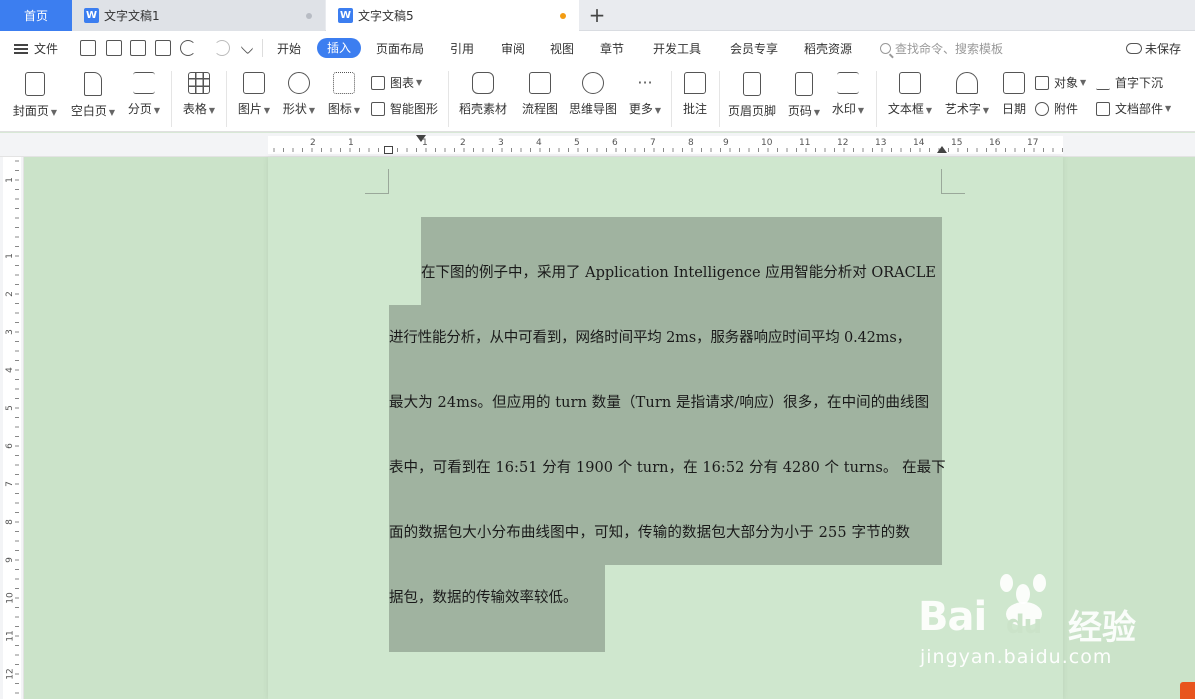 The height and width of the screenshot is (699, 1195). I want to click on object-button: 对象 ▼, so click(1060, 82).